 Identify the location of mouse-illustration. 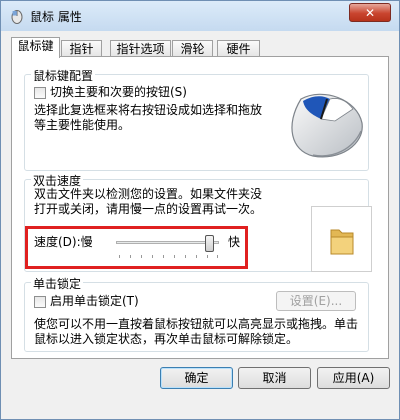
(327, 125).